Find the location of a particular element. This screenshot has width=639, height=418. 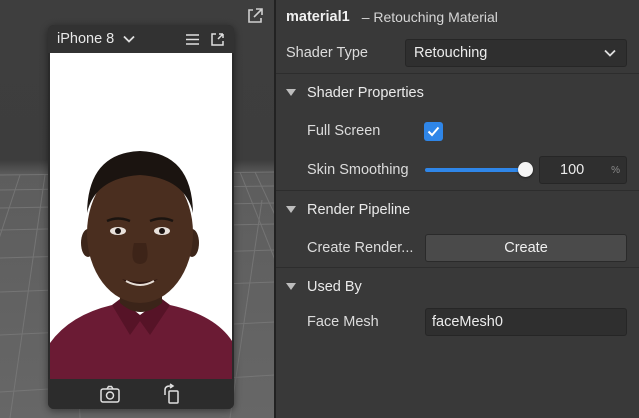

section-shader-properties: Shader Properties is located at coordinates (457, 92).